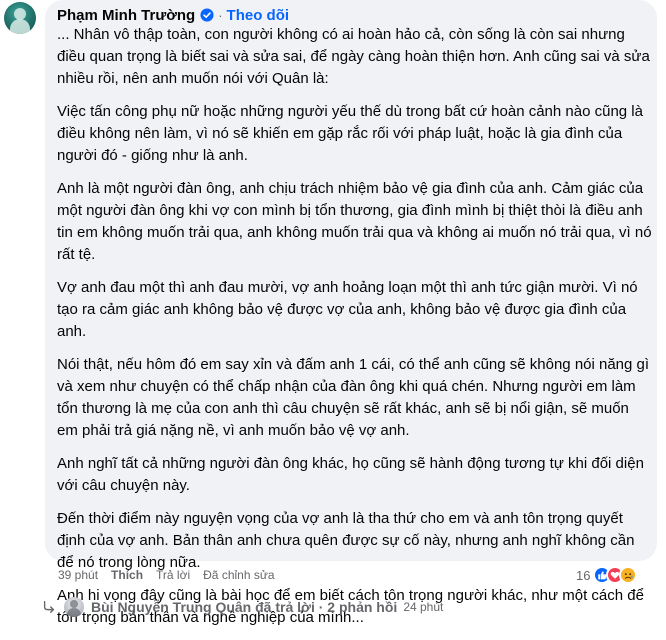 This screenshot has width=666, height=640. I want to click on replier-avatar-body, so click(74, 612).